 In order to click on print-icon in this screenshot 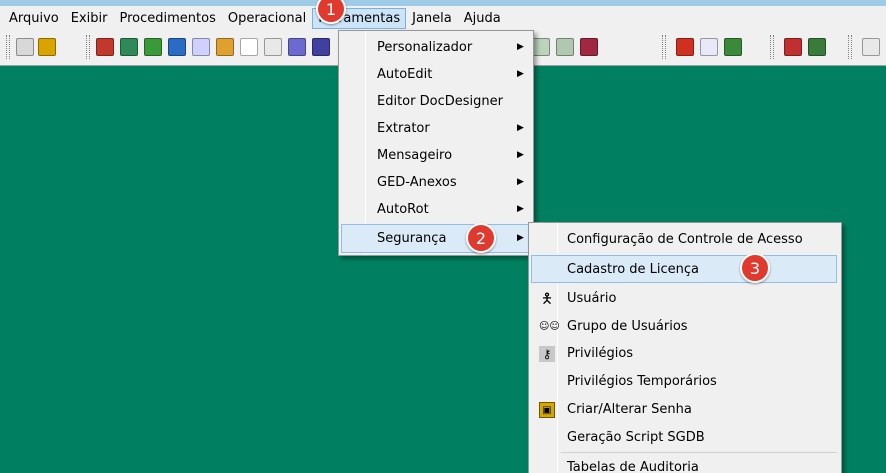, I will do `click(25, 47)`.